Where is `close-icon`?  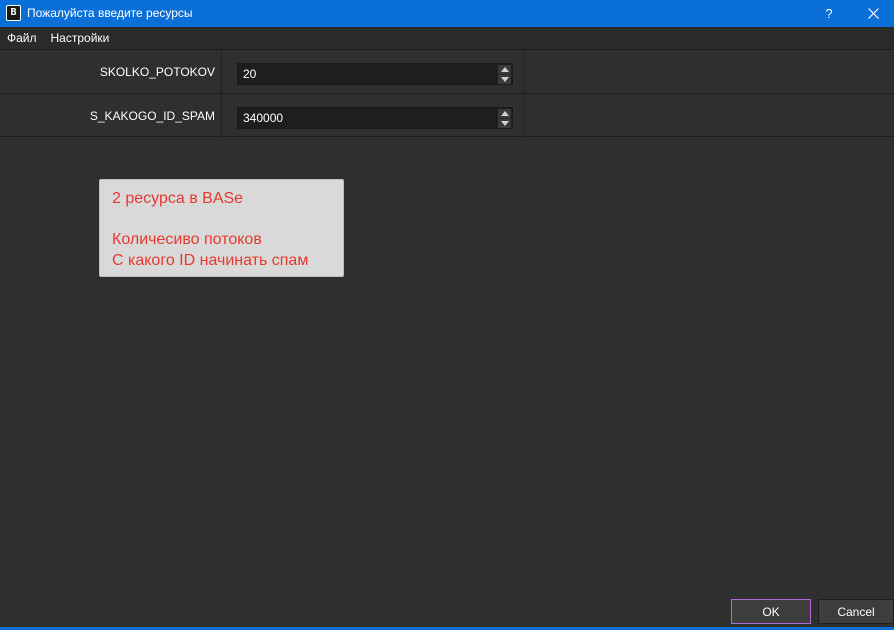 close-icon is located at coordinates (873, 13).